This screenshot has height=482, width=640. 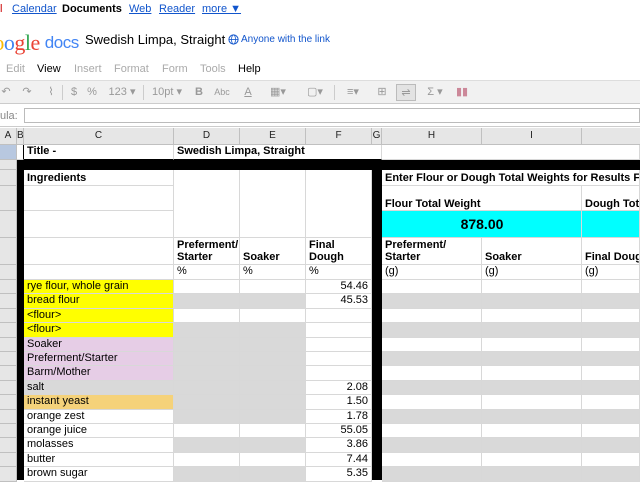 I want to click on ingredient-name-cell: <flour>, so click(x=99, y=316).